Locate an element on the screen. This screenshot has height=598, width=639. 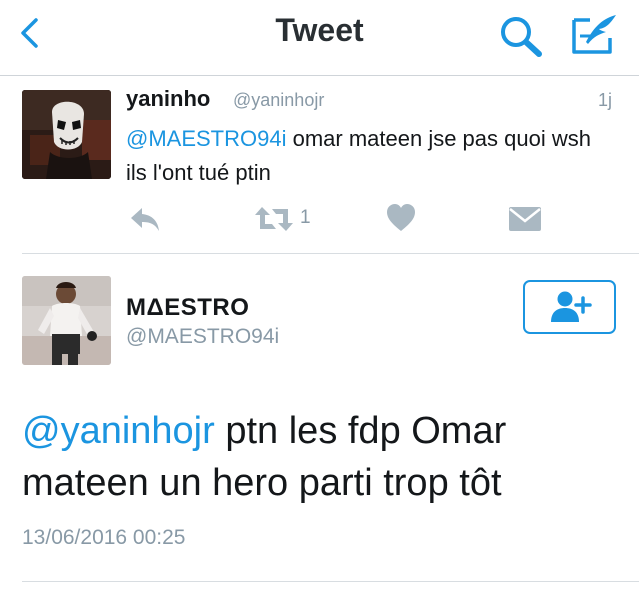
compose-tweet-button is located at coordinates (595, 35).